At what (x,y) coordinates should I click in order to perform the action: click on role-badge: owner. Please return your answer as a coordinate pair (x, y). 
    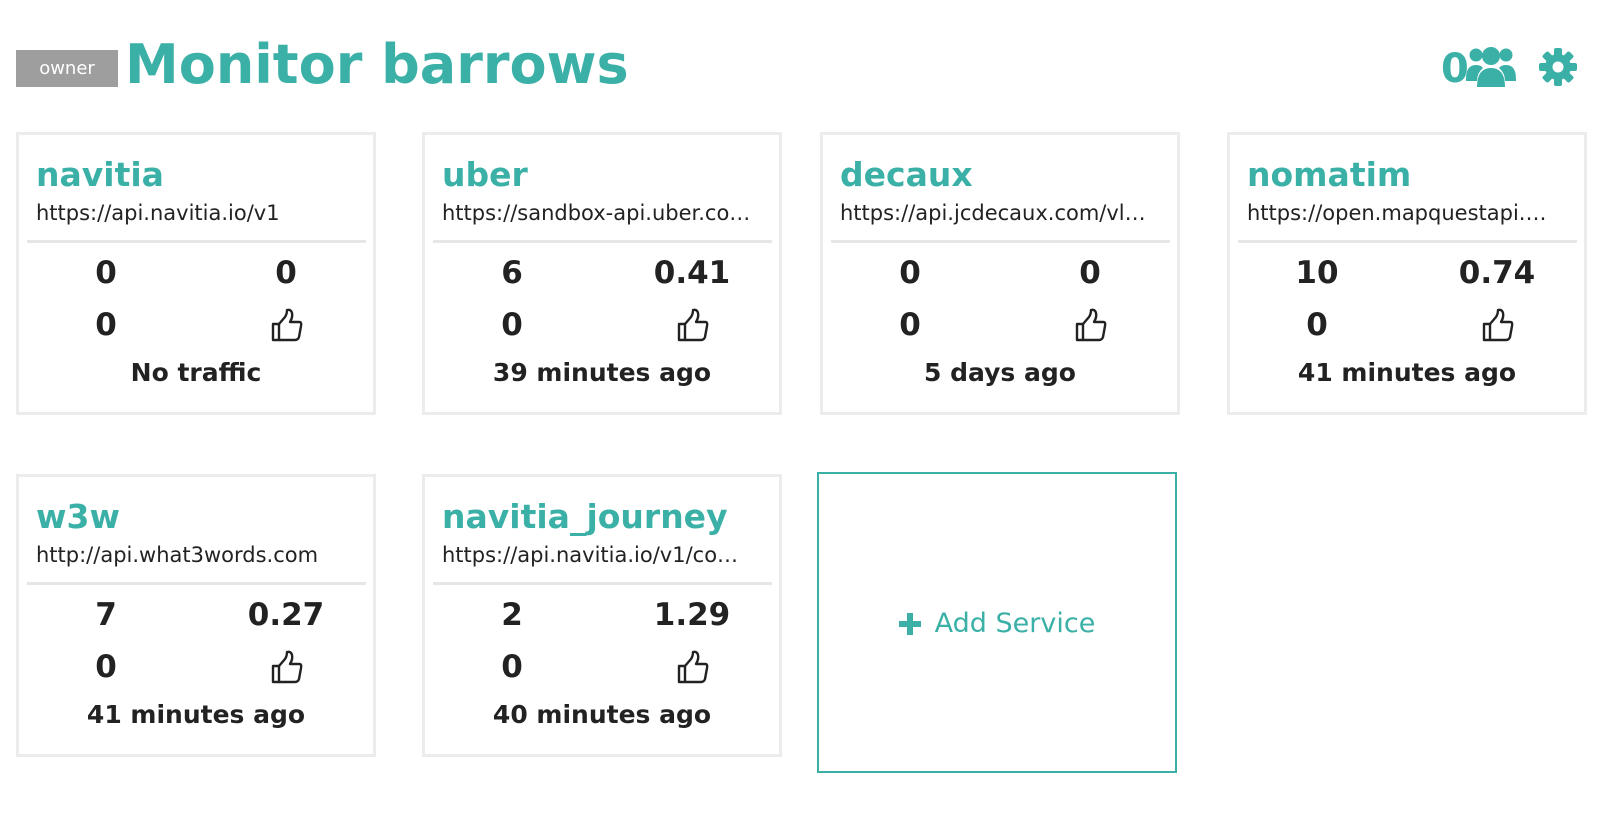
    Looking at the image, I should click on (67, 68).